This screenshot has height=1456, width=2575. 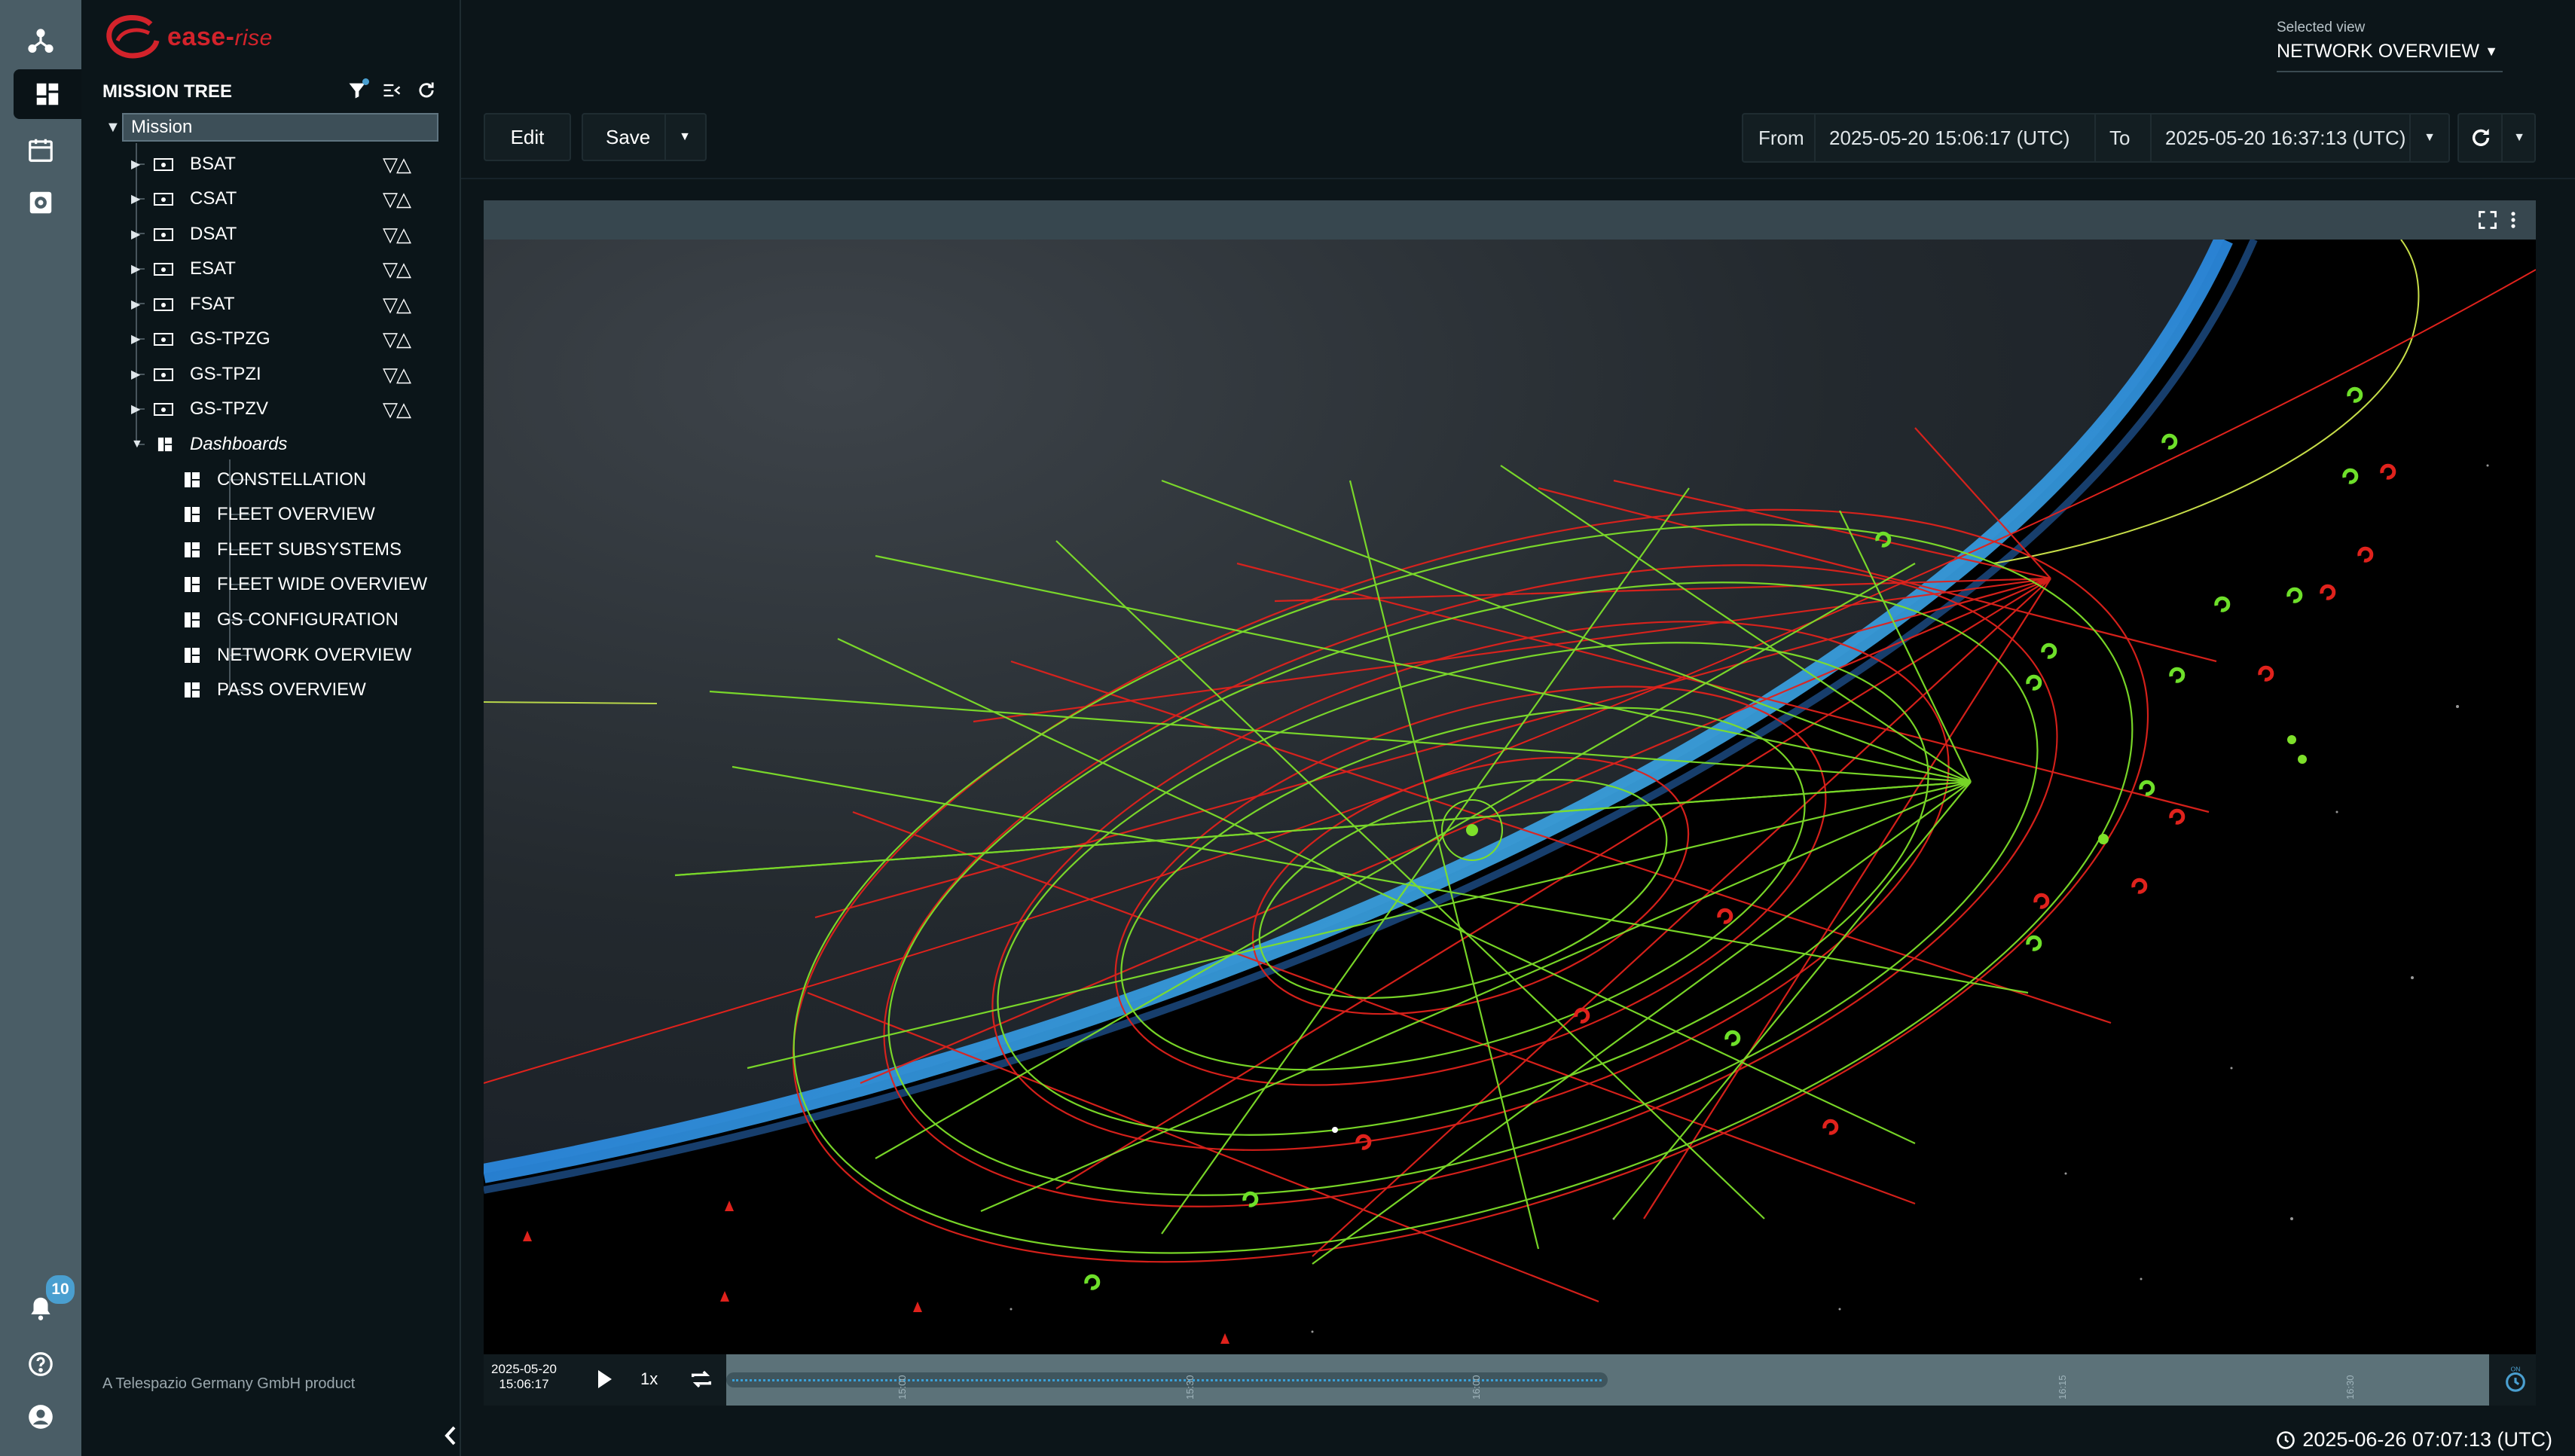 I want to click on ground-station-marker, so click(x=1335, y=1130).